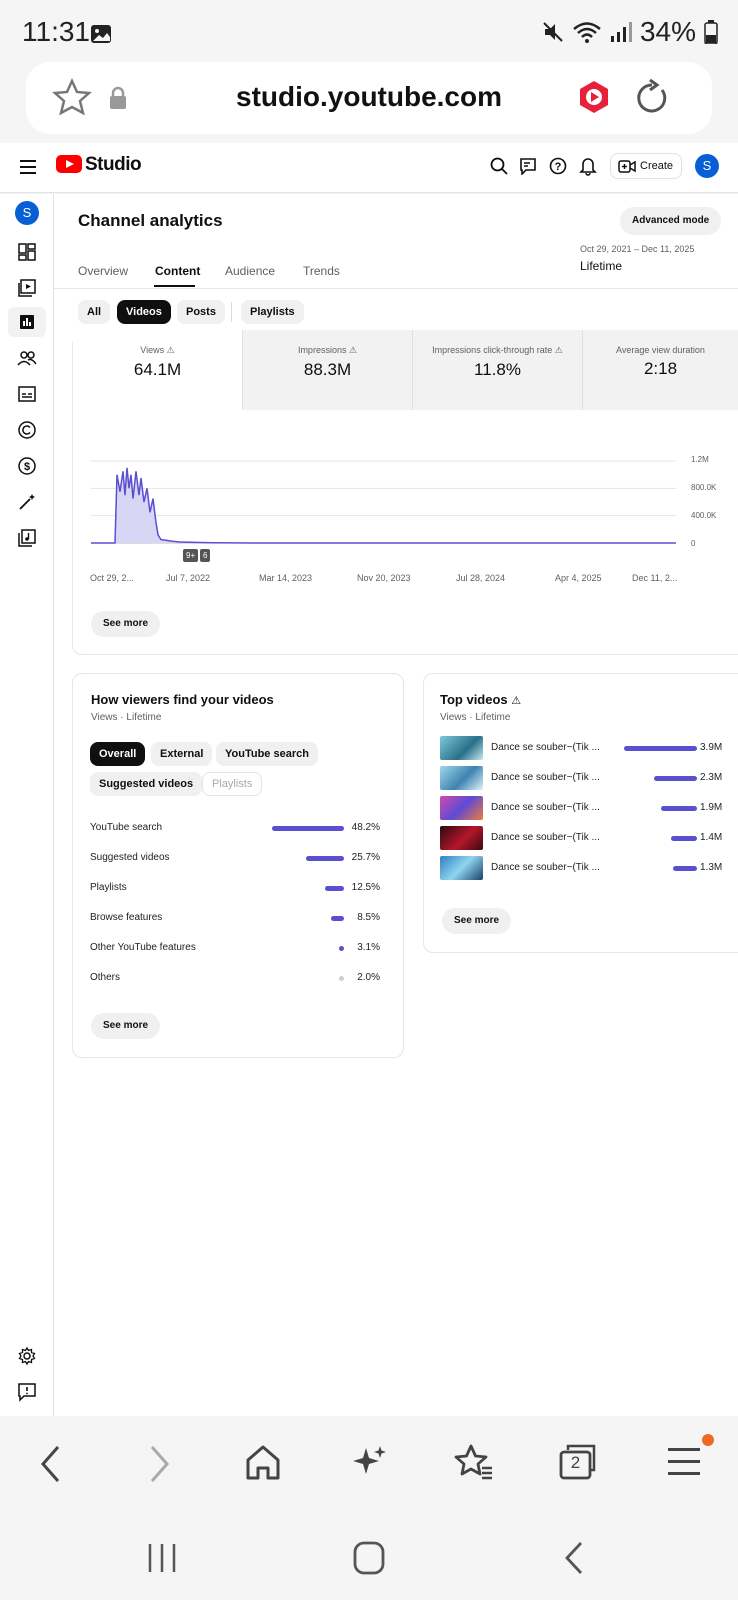 The height and width of the screenshot is (1600, 738). Describe the element at coordinates (621, 32) in the screenshot. I see `signal-icon` at that location.